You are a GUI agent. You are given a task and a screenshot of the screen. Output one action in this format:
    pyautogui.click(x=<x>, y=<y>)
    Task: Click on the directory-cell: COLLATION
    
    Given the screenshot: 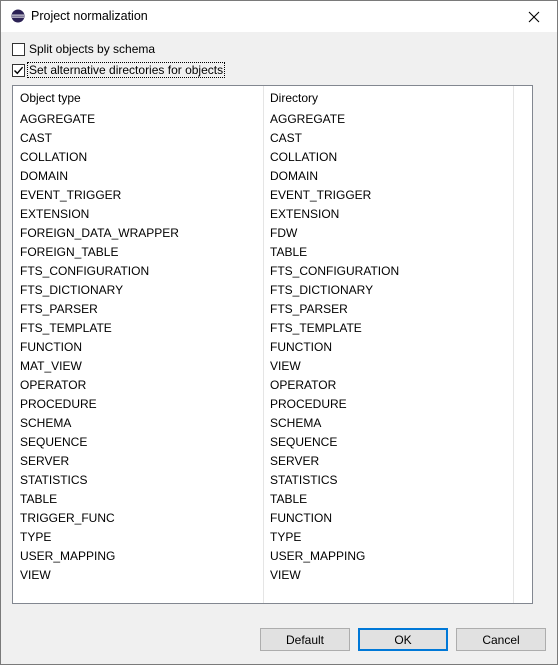 What is the action you would take?
    pyautogui.click(x=303, y=157)
    